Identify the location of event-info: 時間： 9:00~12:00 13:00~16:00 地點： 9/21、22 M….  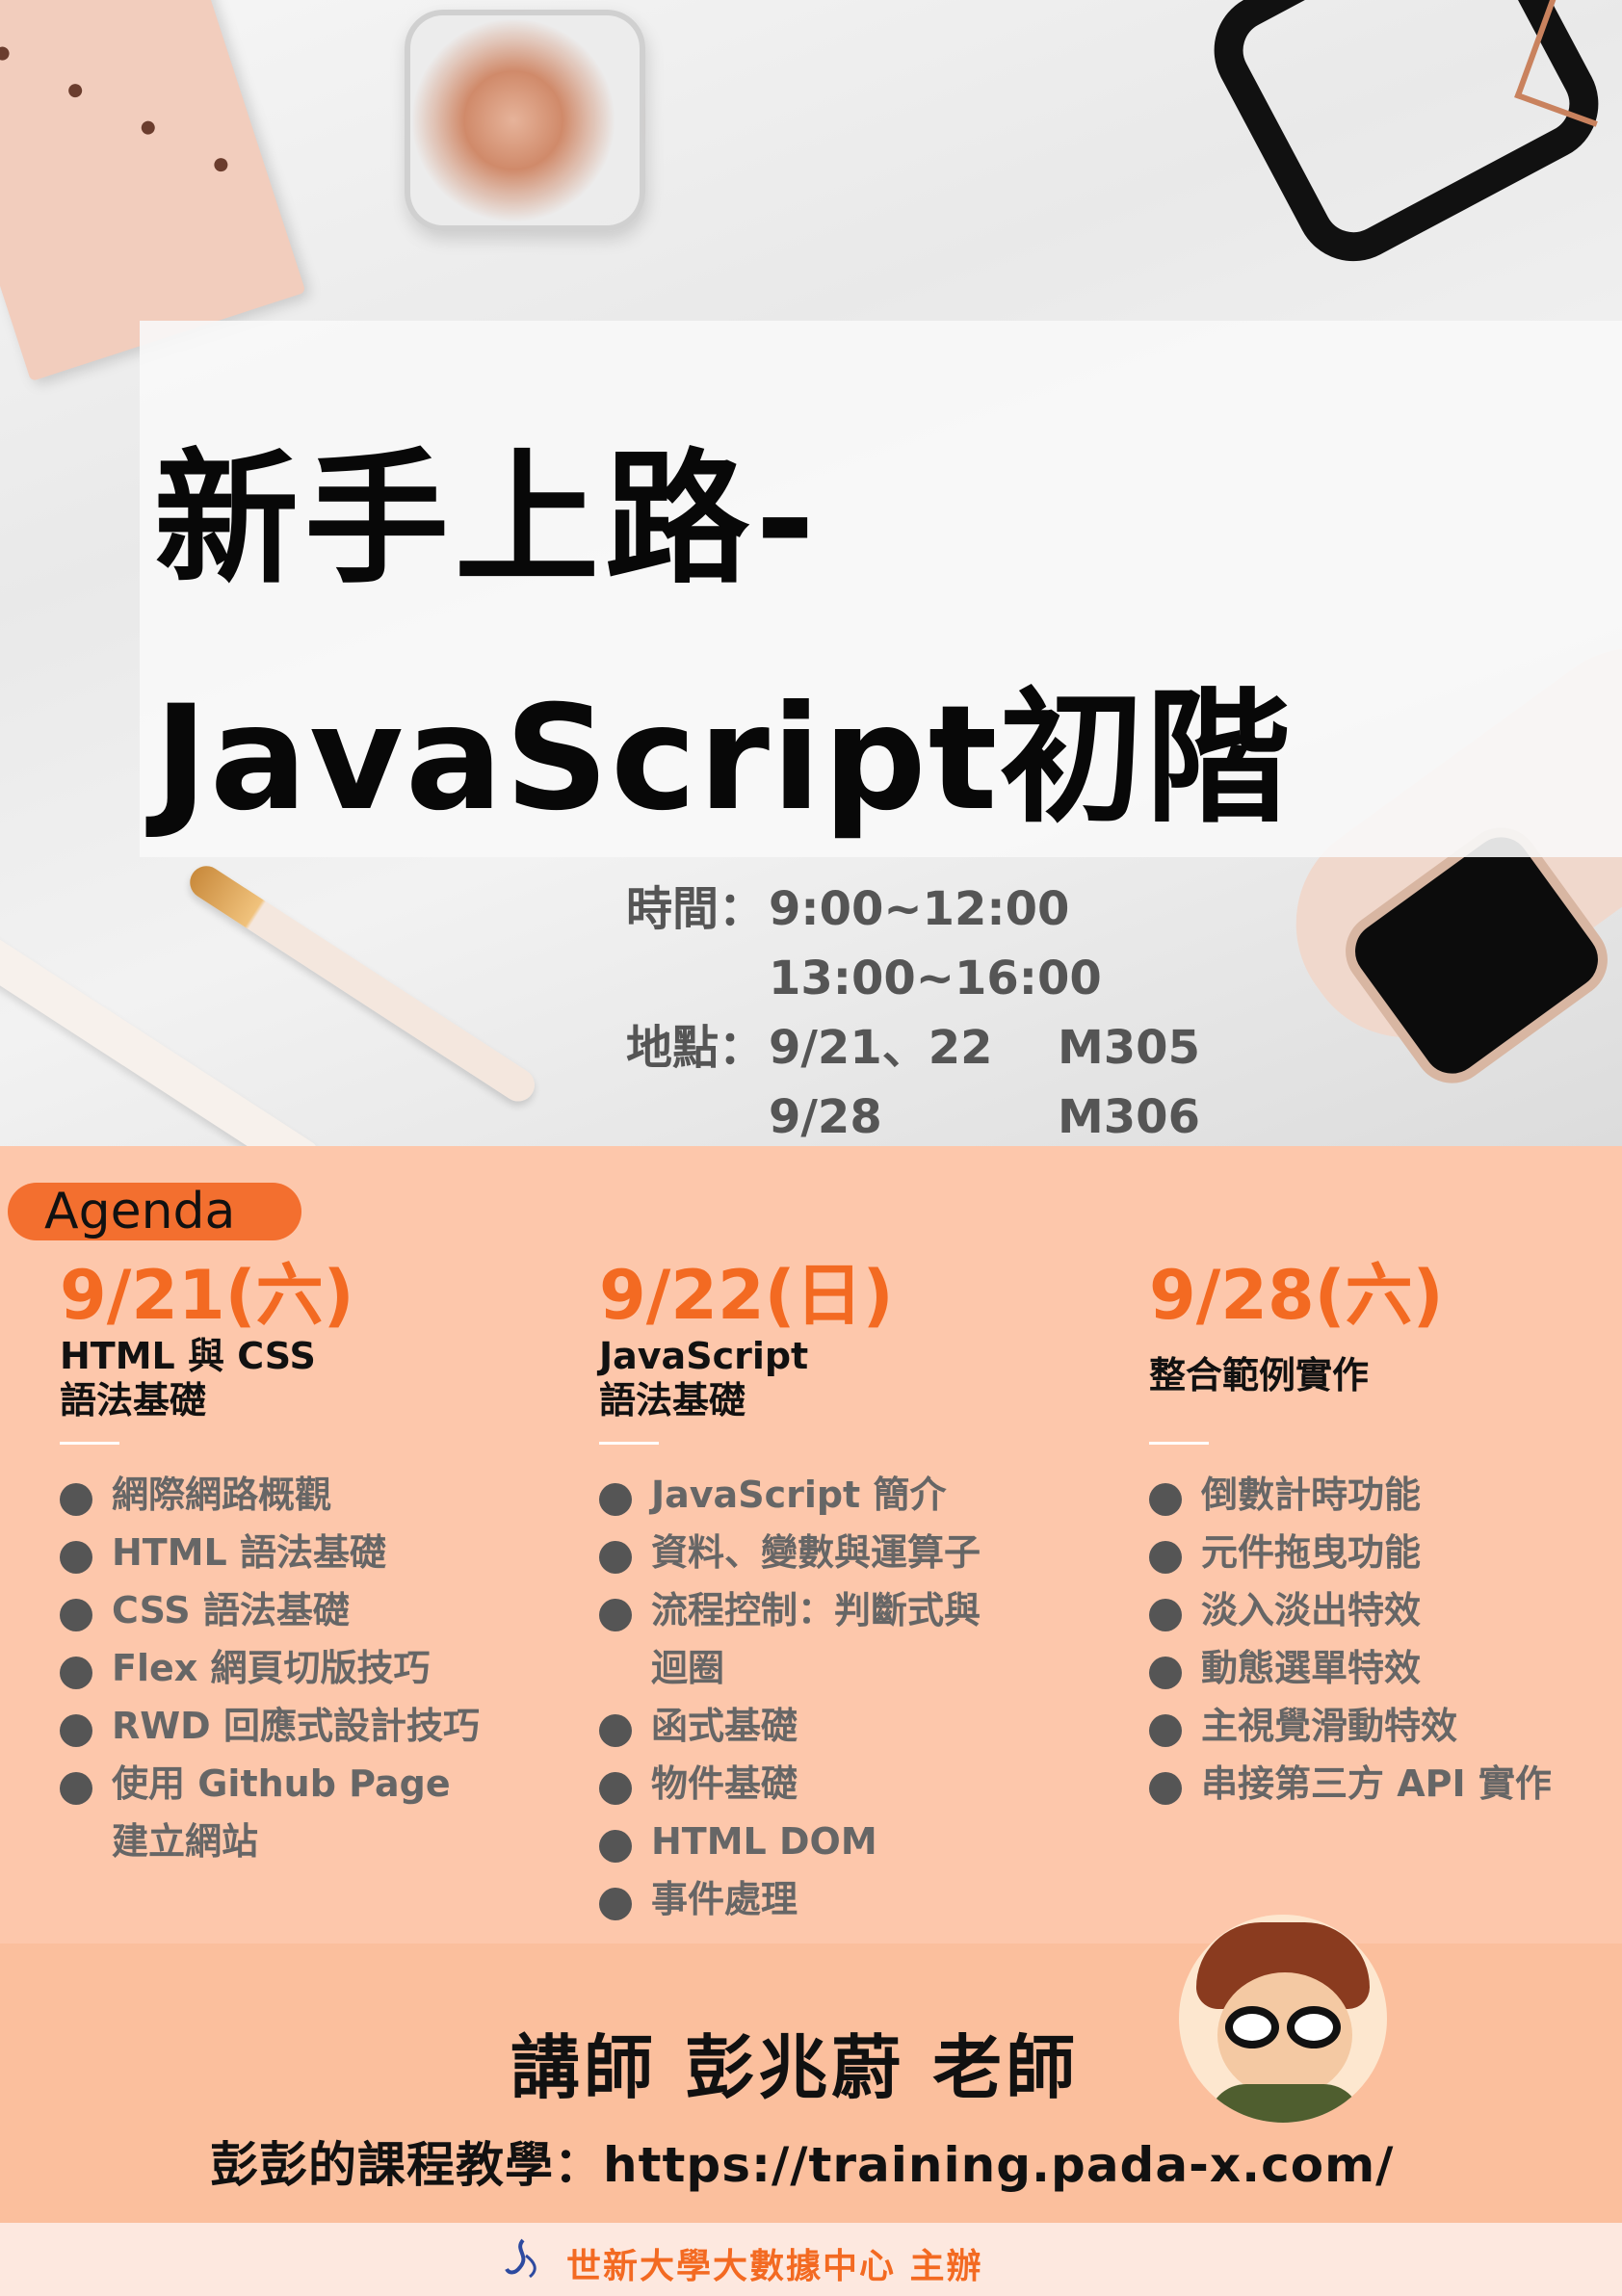
(913, 1013).